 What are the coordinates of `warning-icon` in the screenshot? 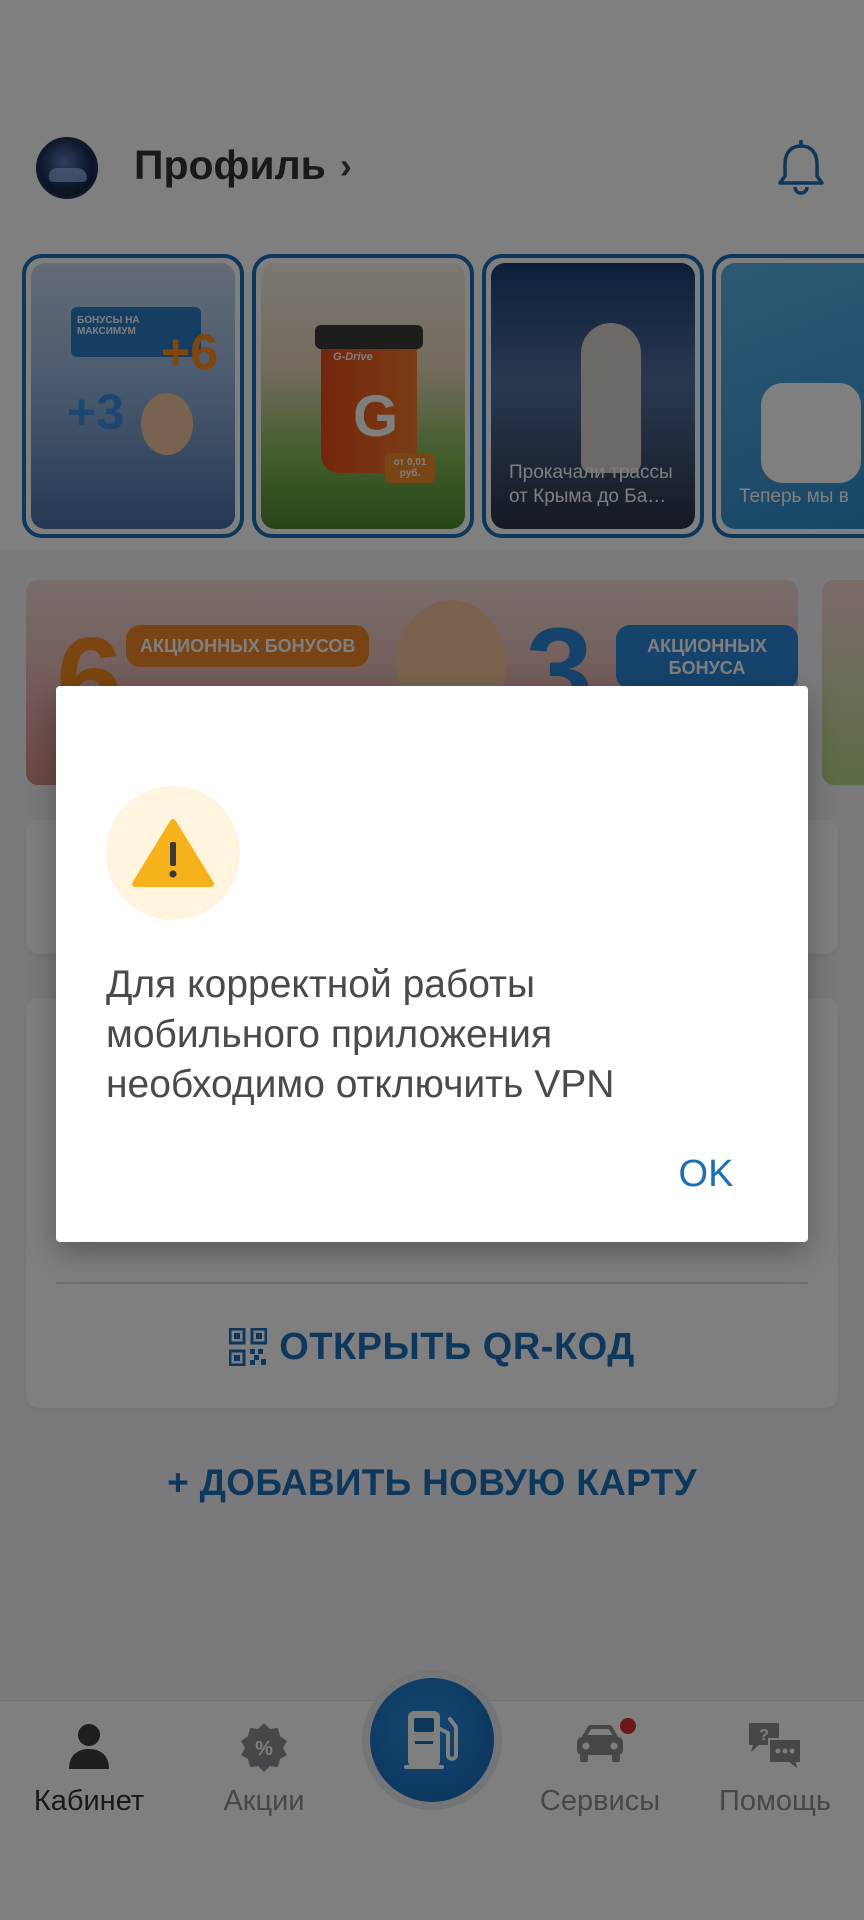 It's located at (173, 853).